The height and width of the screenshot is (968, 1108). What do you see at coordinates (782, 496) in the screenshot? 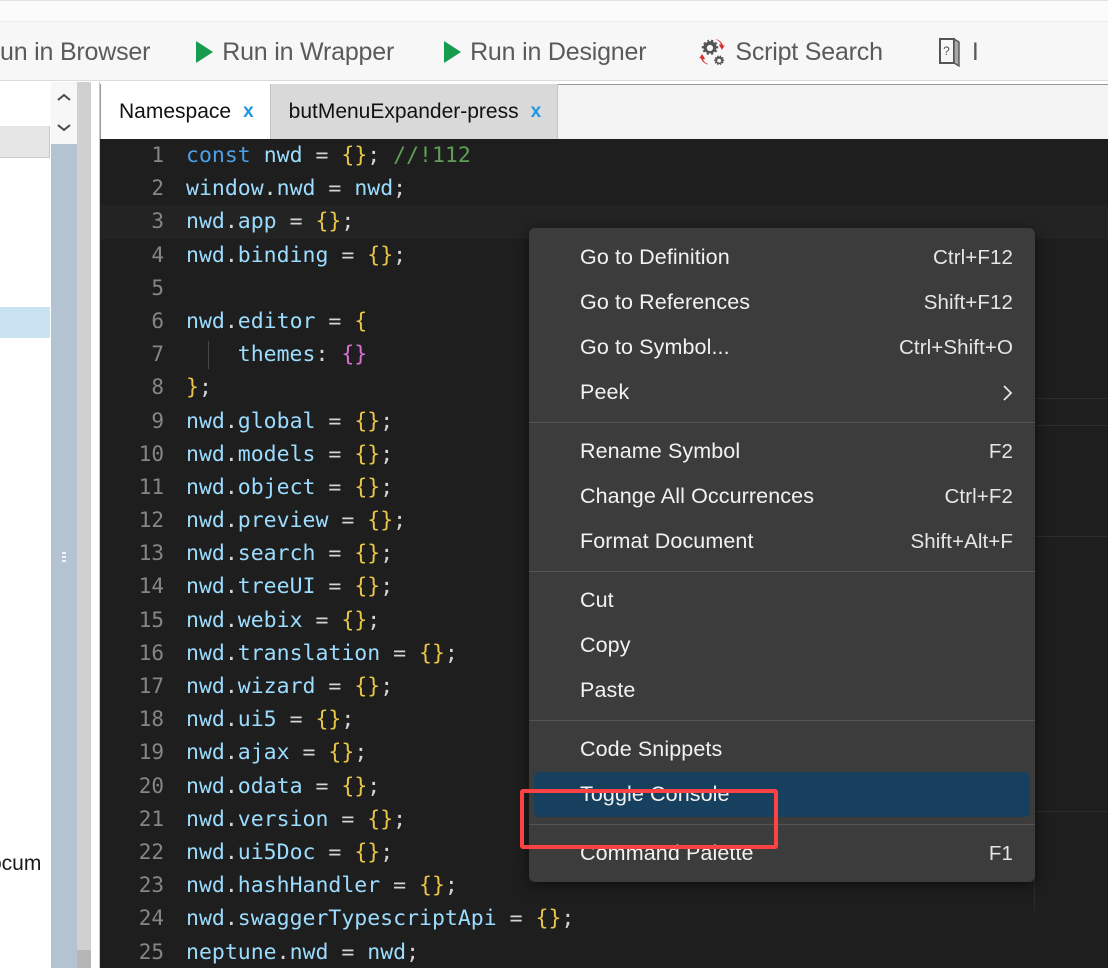
I see `menu-item-change-all-occurrences: Change All Occurrences Ctrl+F2` at bounding box center [782, 496].